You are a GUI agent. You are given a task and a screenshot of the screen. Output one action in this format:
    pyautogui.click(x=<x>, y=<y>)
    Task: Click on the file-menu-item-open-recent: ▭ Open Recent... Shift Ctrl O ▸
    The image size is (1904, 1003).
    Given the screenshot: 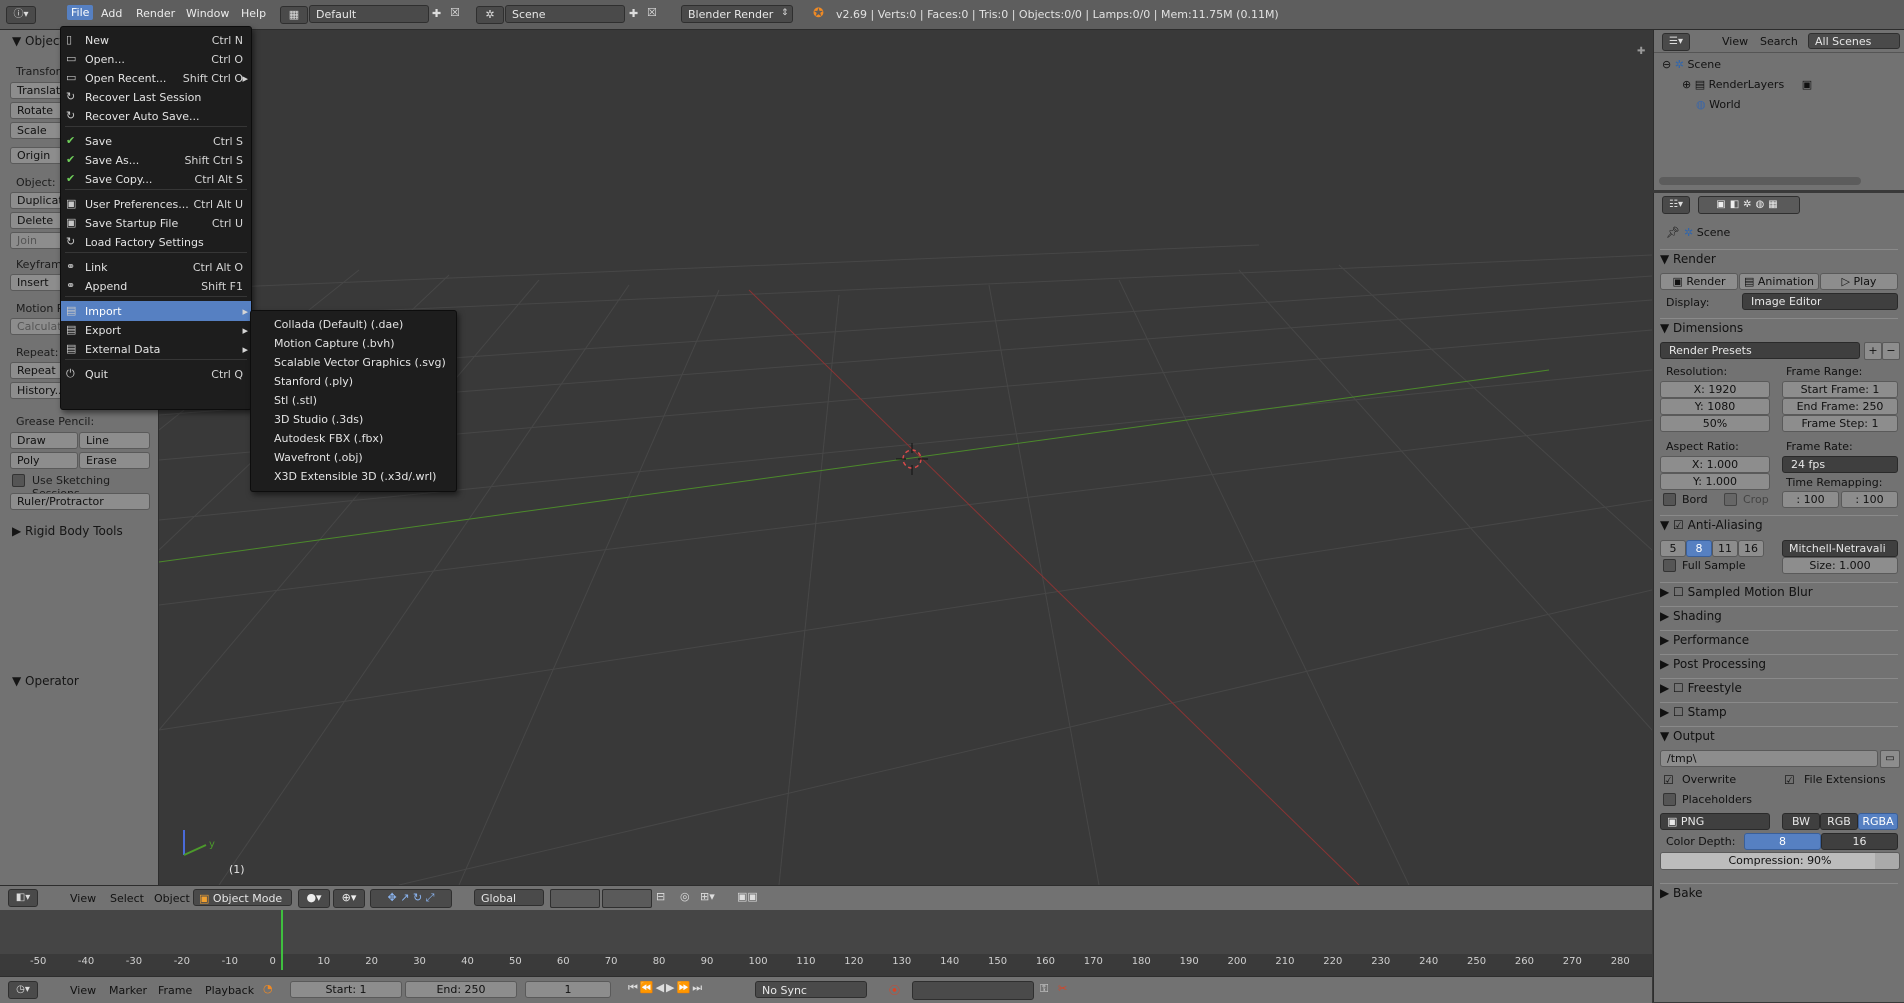 What is the action you would take?
    pyautogui.click(x=156, y=78)
    